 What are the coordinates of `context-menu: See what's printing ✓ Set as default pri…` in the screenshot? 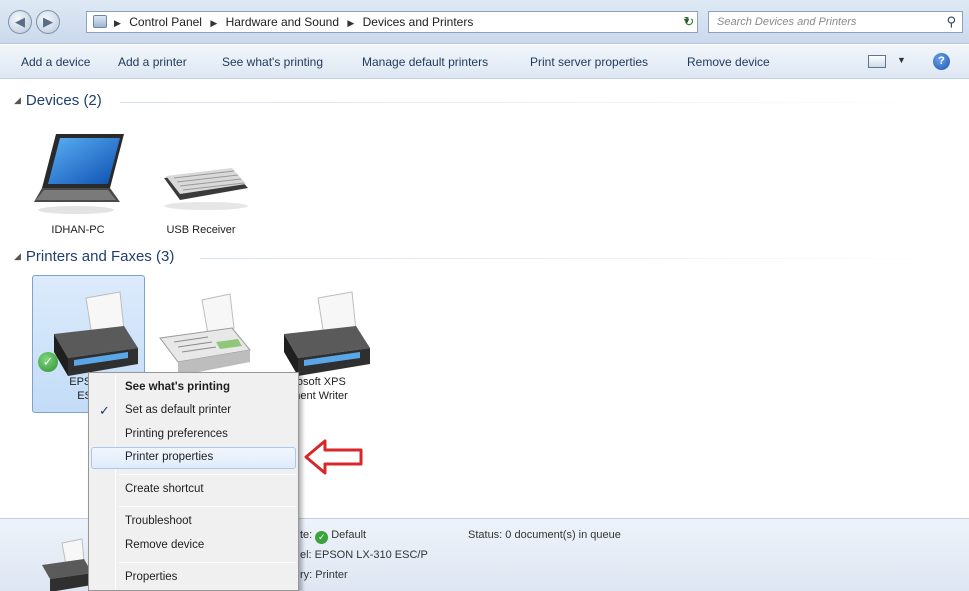 It's located at (193, 481).